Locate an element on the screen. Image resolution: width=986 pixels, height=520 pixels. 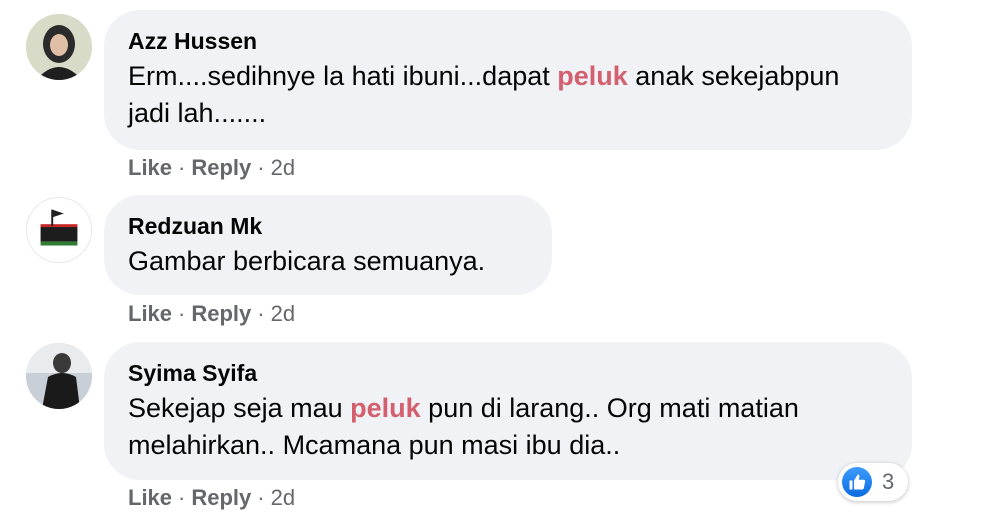
text-segment: Gambar berbicara semuanya. is located at coordinates (307, 261).